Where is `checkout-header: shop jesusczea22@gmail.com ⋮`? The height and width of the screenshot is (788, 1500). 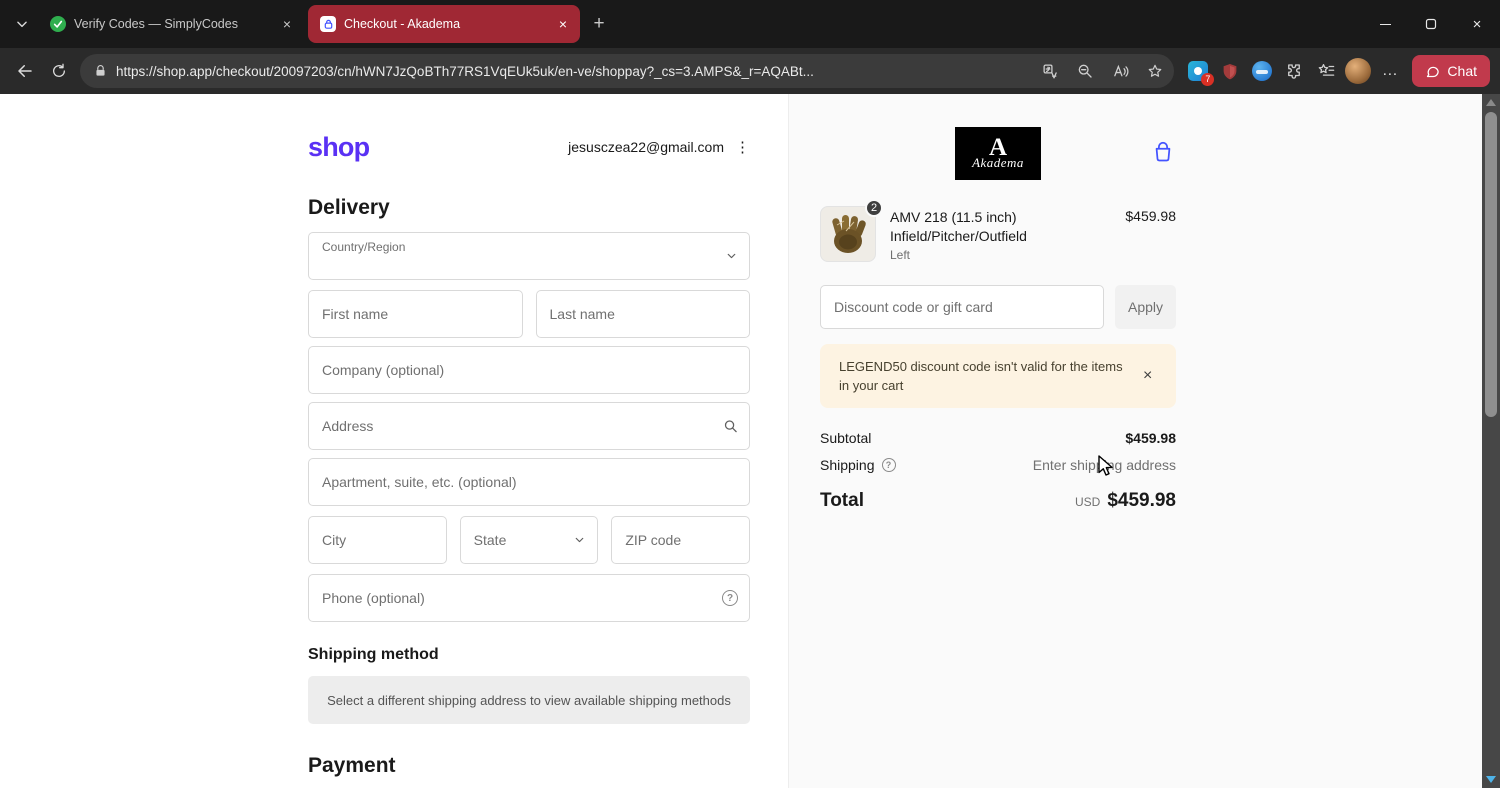 checkout-header: shop jesusczea22@gmail.com ⋮ is located at coordinates (529, 147).